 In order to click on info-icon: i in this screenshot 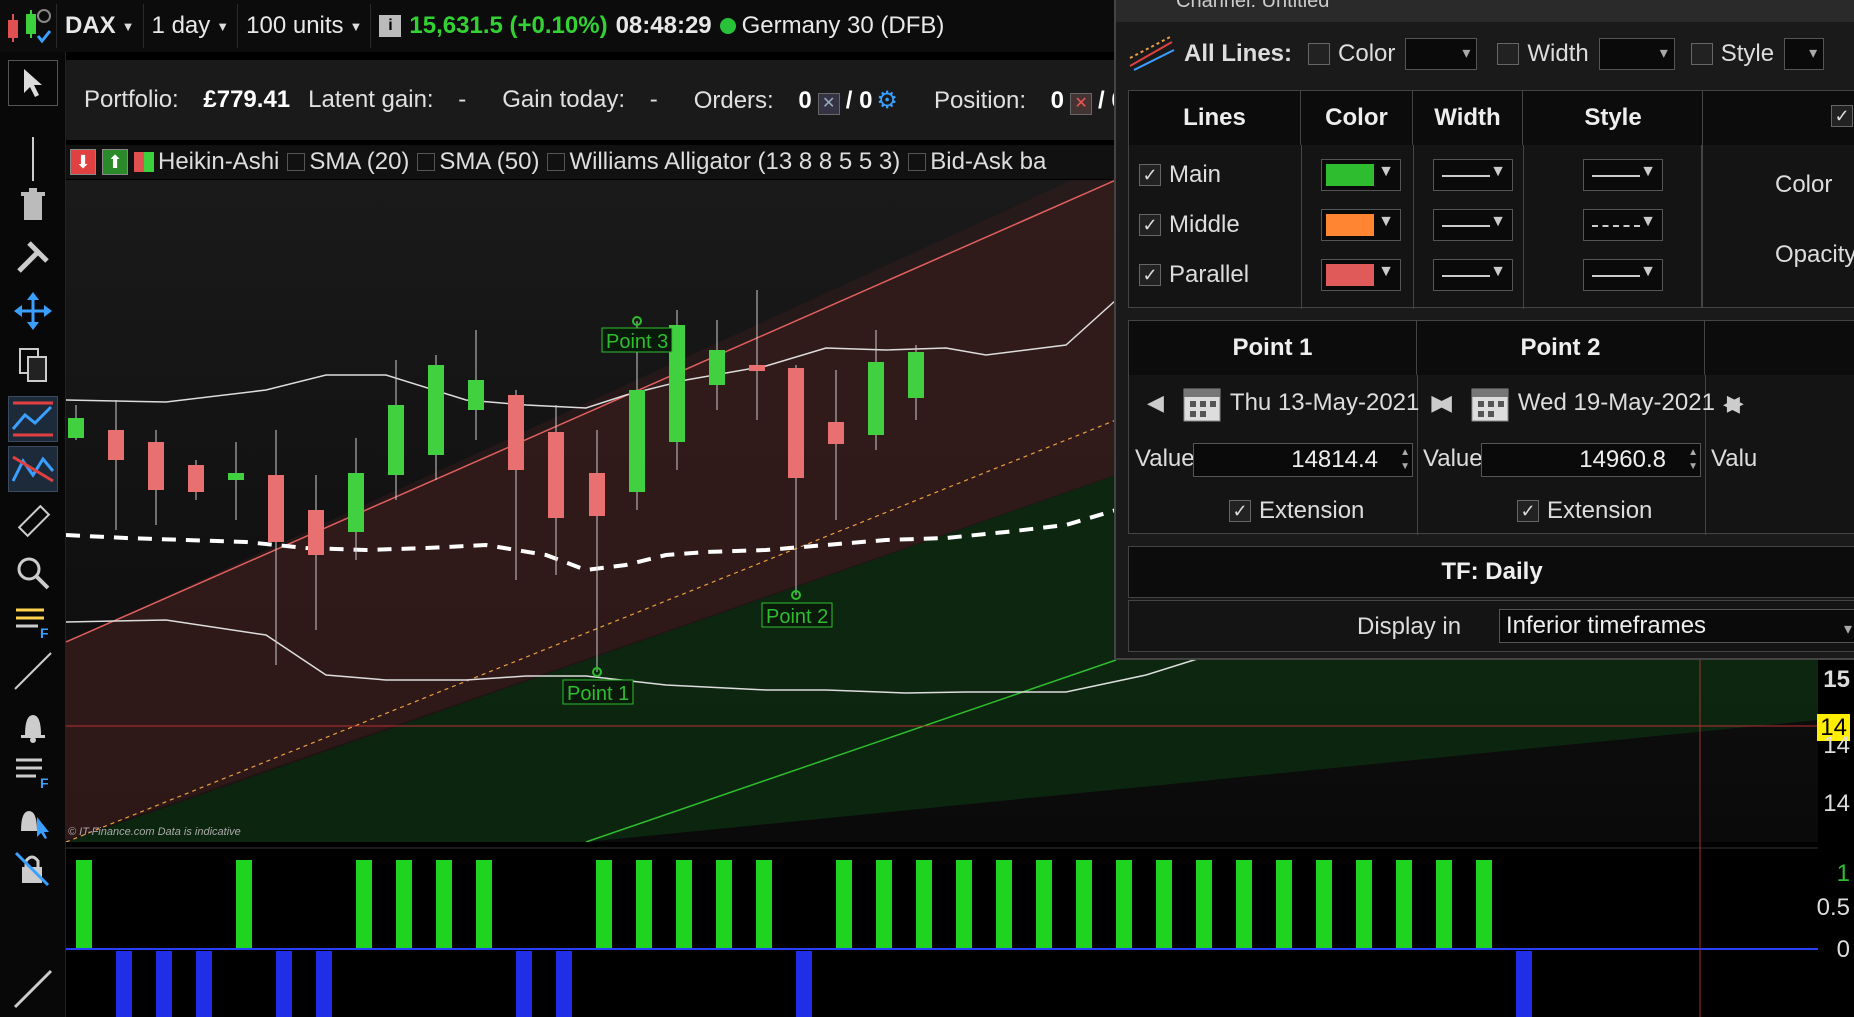, I will do `click(390, 26)`.